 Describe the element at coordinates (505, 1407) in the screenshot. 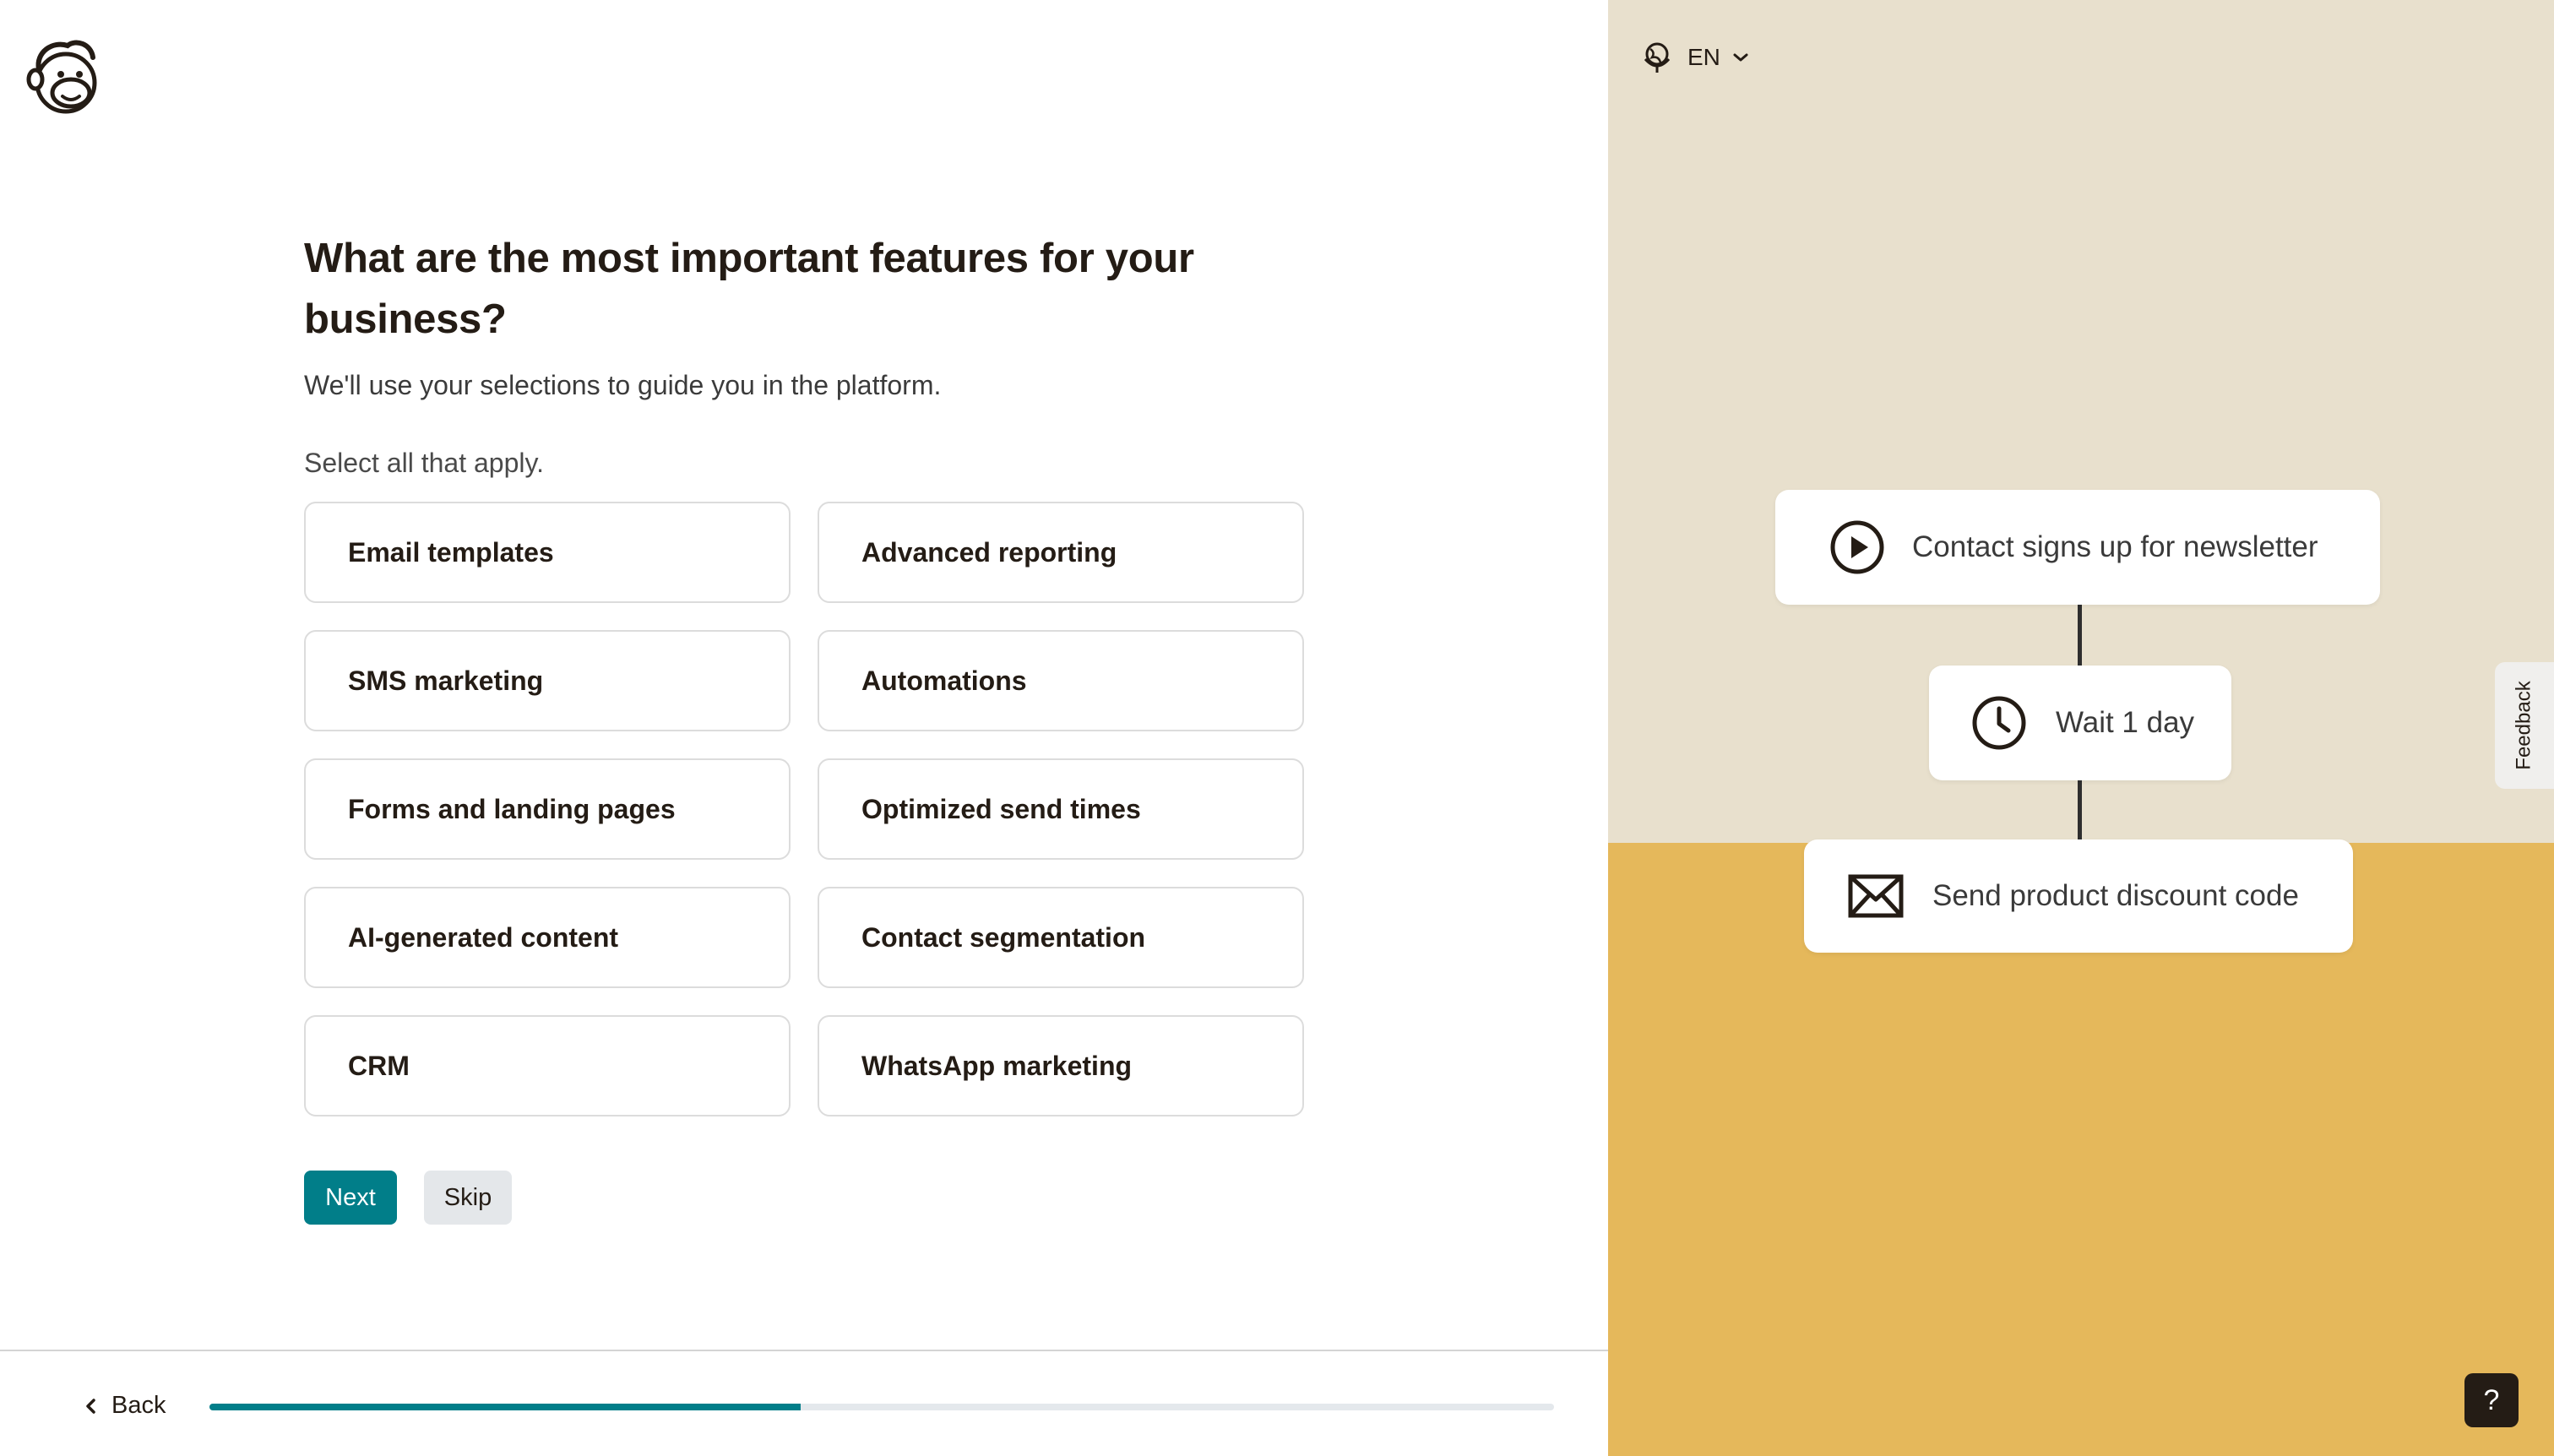

I see `progress-fill` at that location.